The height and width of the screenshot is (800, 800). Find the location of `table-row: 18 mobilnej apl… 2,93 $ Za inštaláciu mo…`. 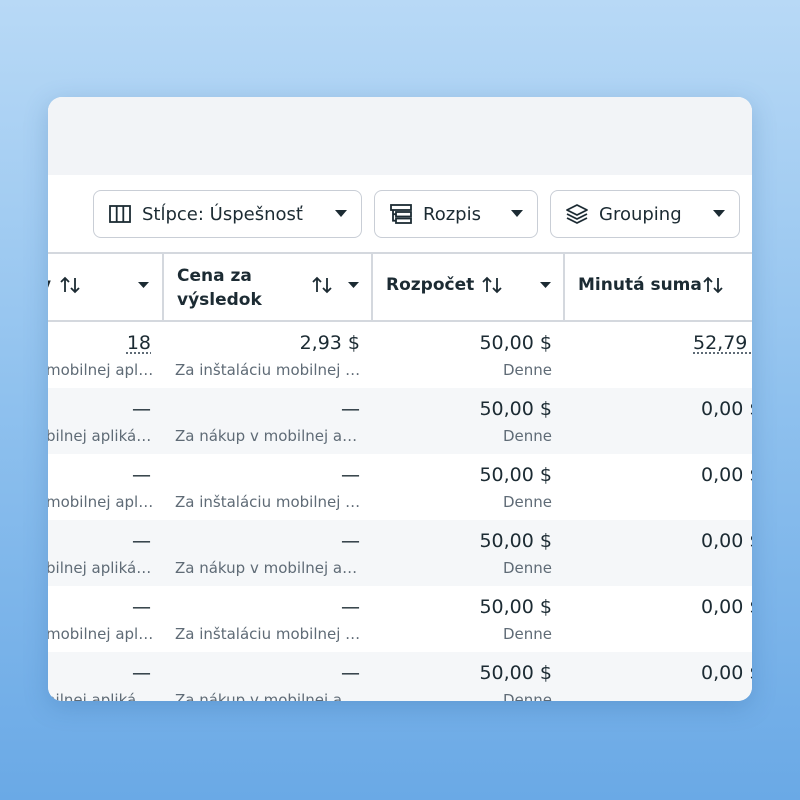

table-row: 18 mobilnej apl… 2,93 $ Za inštaláciu mo… is located at coordinates (400, 355).